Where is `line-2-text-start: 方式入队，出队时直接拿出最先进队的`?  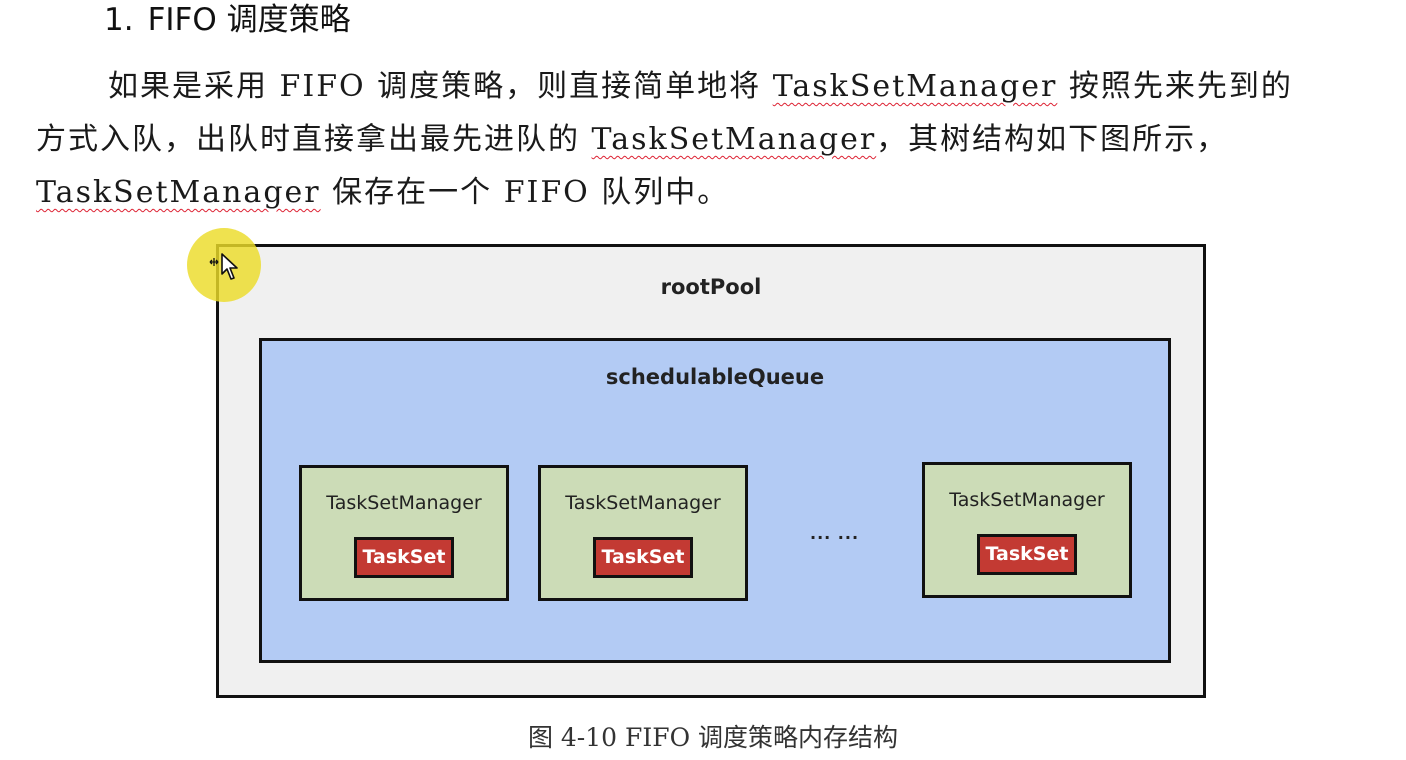 line-2-text-start: 方式入队，出队时直接拿出最先进队的 is located at coordinates (314, 139).